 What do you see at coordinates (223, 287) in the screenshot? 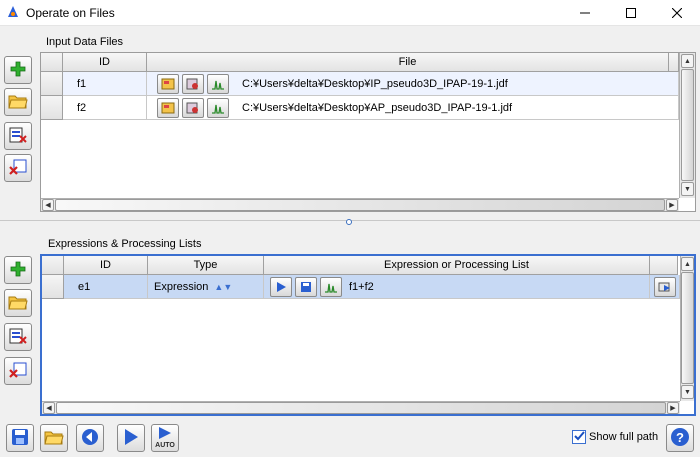
I see `chevron-updown-icon: ▲▼` at bounding box center [223, 287].